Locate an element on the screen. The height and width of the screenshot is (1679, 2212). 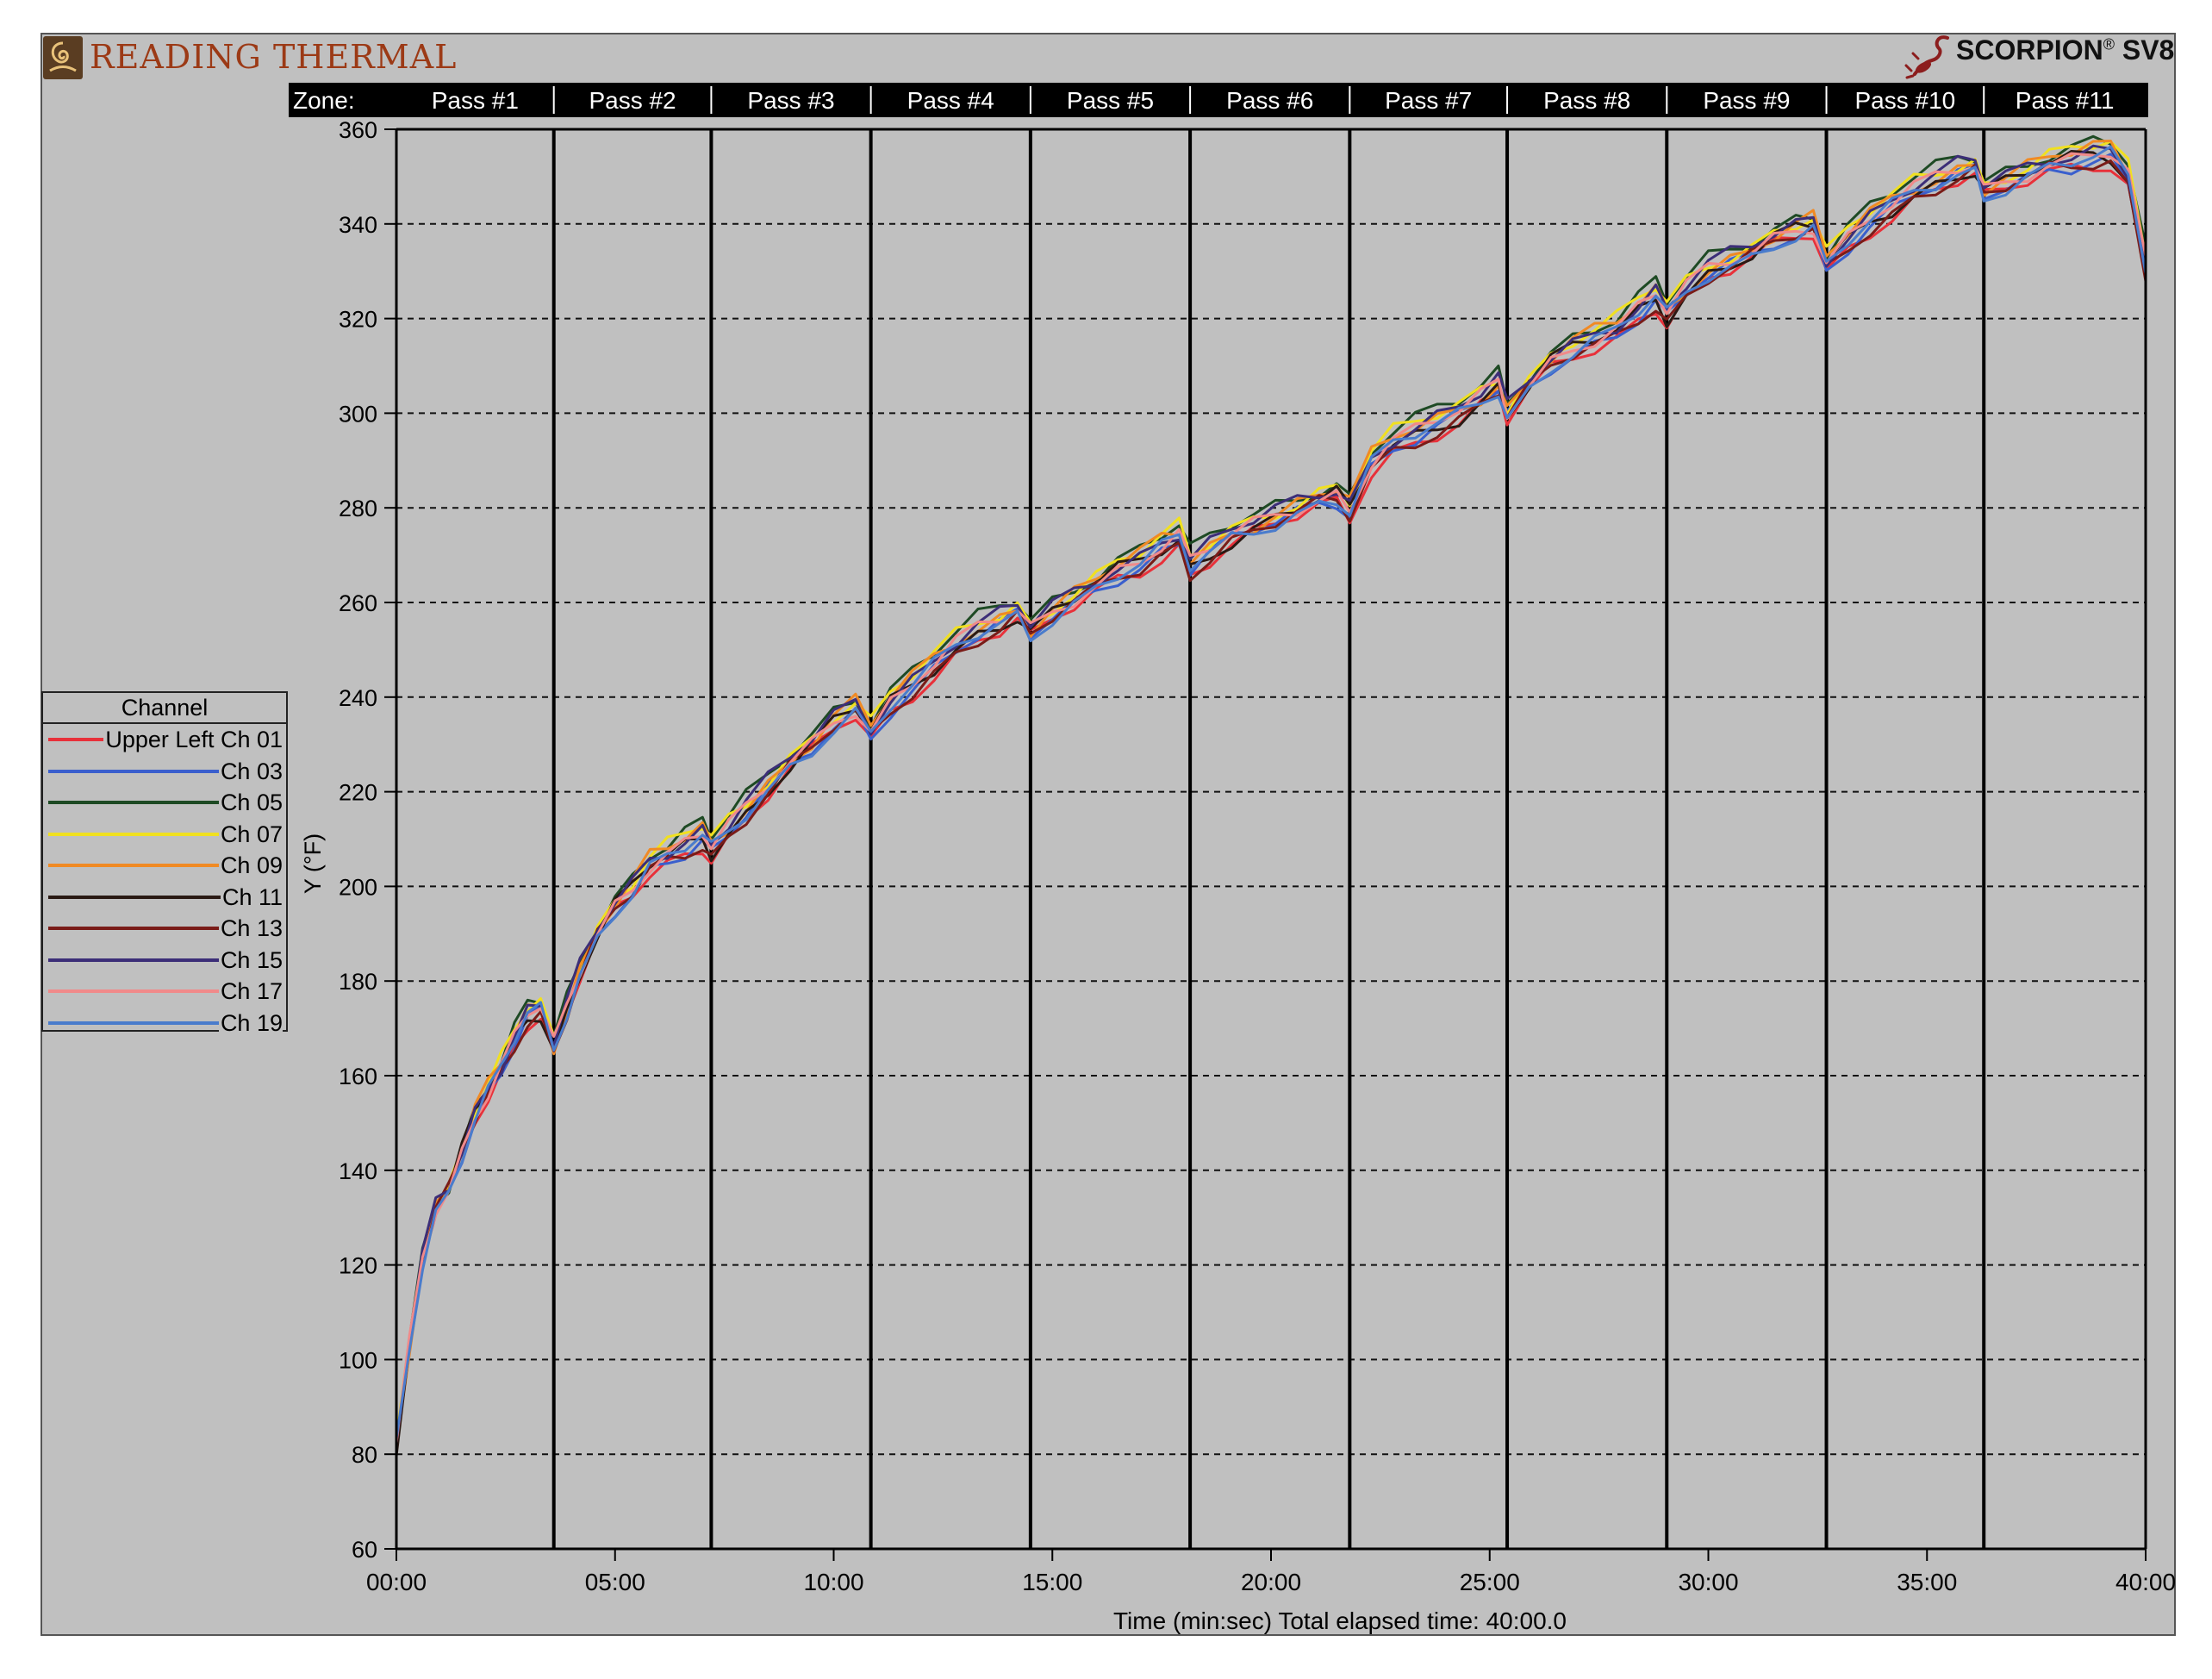
legend-item: Ch 07 is located at coordinates (164, 835).